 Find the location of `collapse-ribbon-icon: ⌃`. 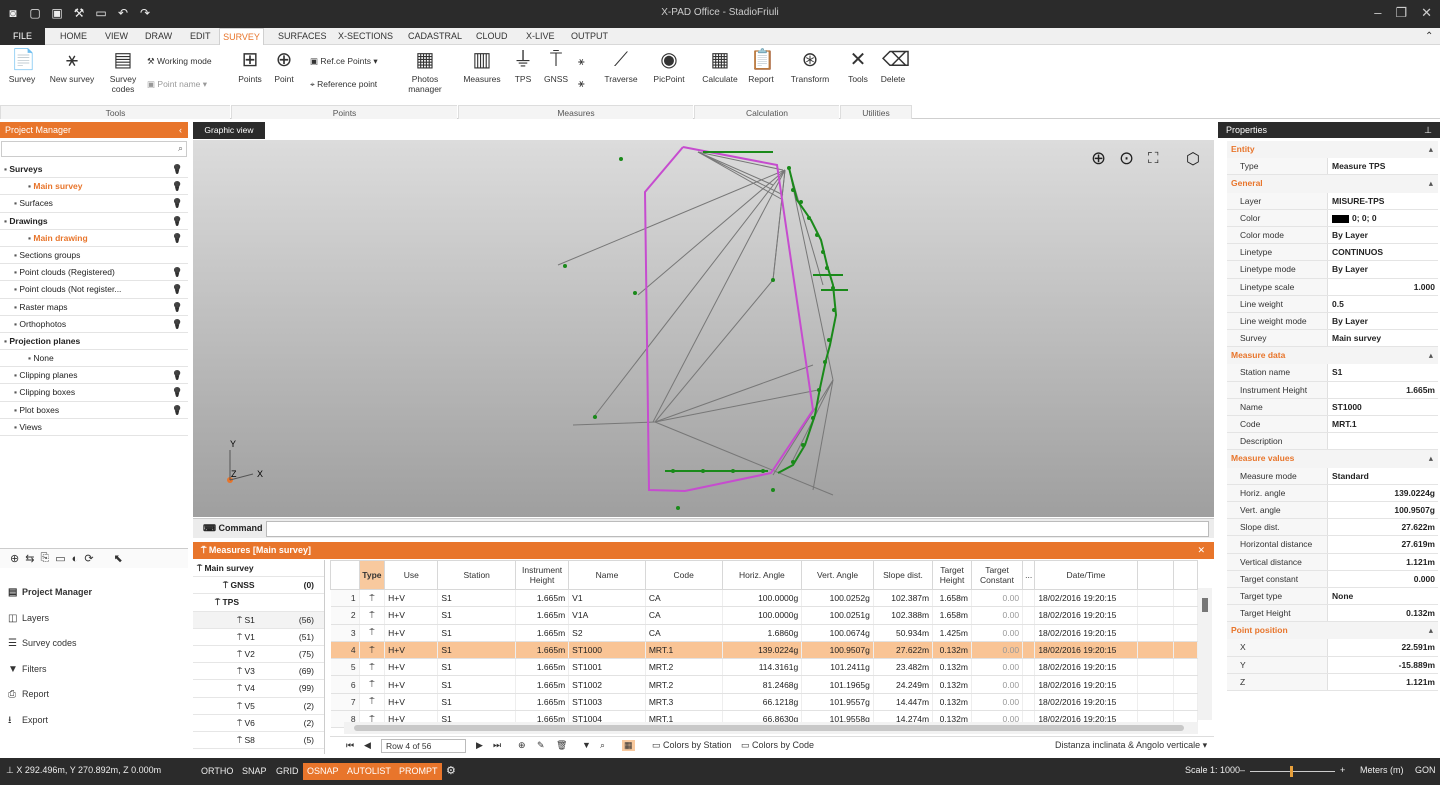

collapse-ribbon-icon: ⌃ is located at coordinates (1429, 36).